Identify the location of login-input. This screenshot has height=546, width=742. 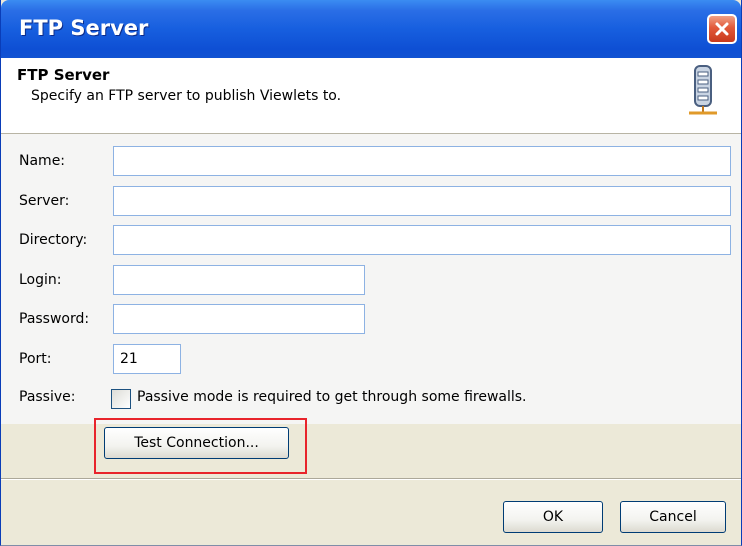
(239, 280).